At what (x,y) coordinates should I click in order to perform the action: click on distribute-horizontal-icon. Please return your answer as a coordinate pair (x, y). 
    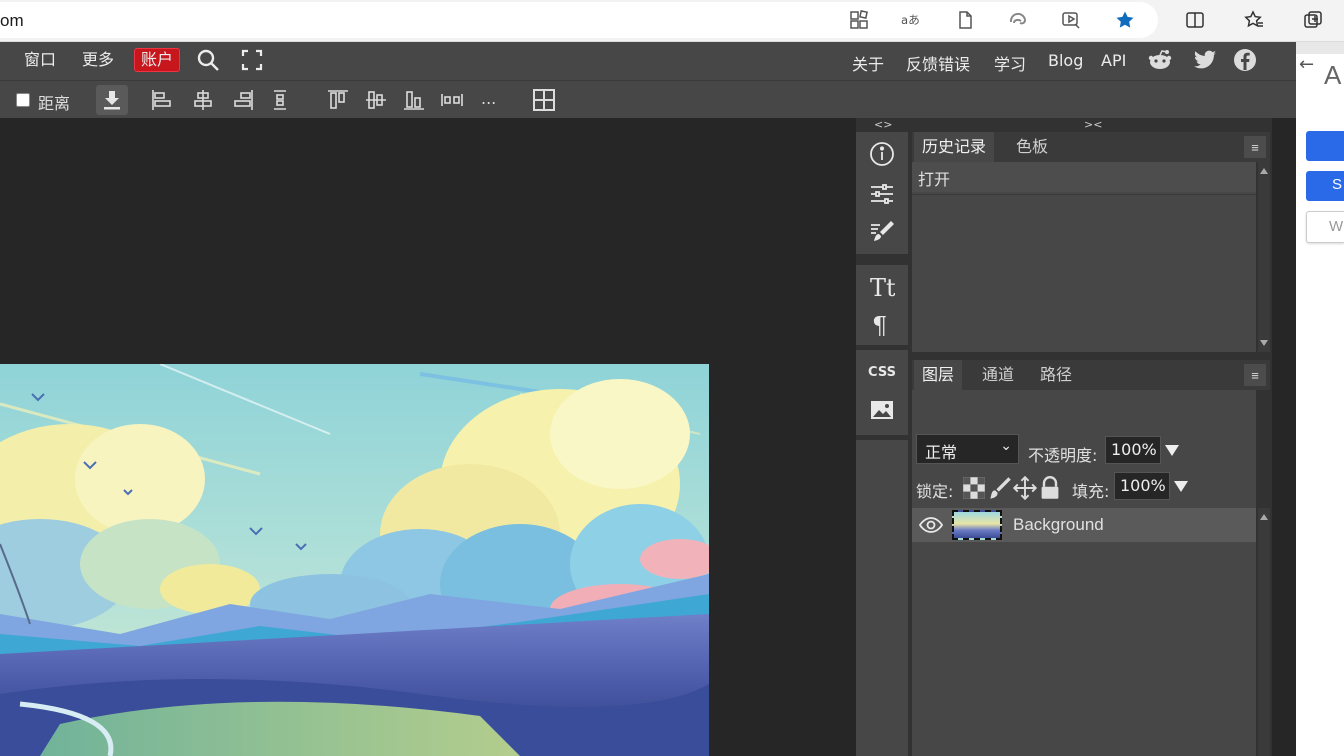
    Looking at the image, I should click on (452, 100).